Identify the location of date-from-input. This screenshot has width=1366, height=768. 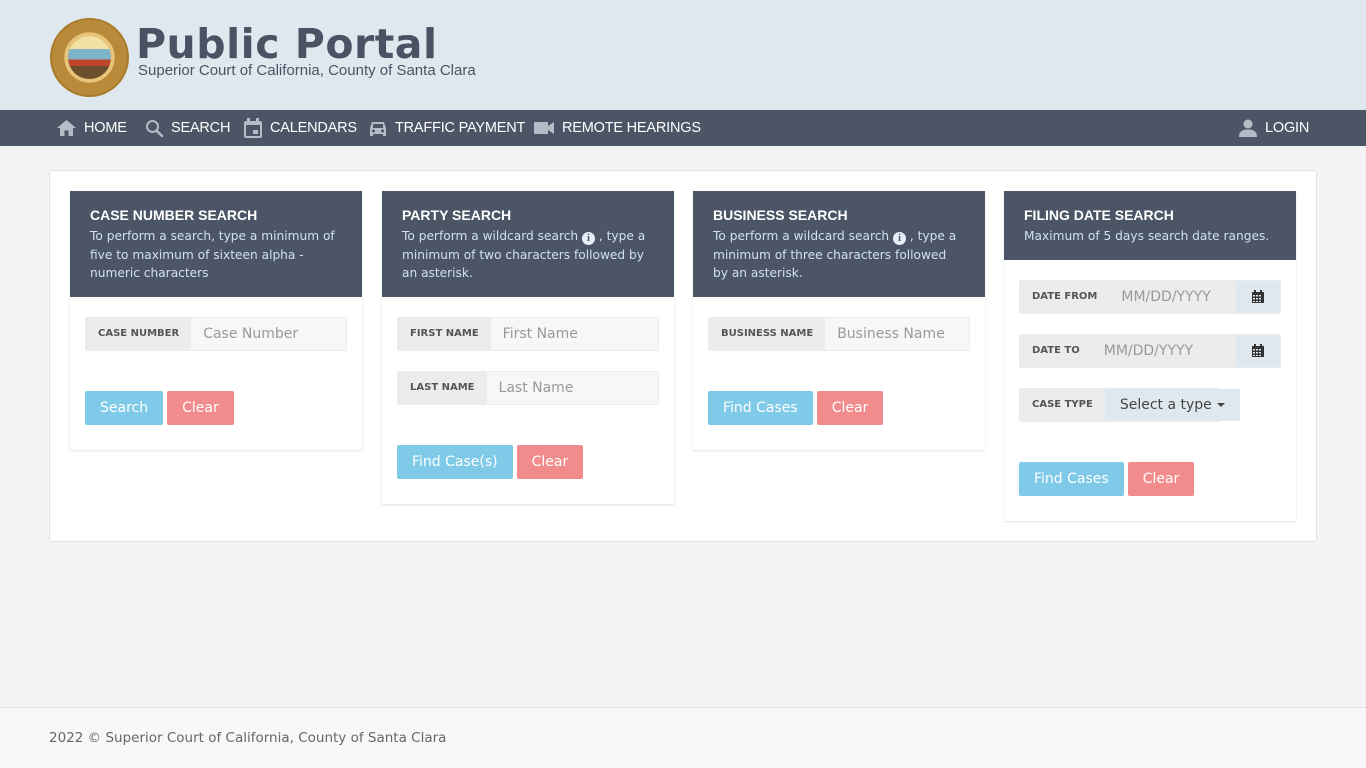
(1172, 296).